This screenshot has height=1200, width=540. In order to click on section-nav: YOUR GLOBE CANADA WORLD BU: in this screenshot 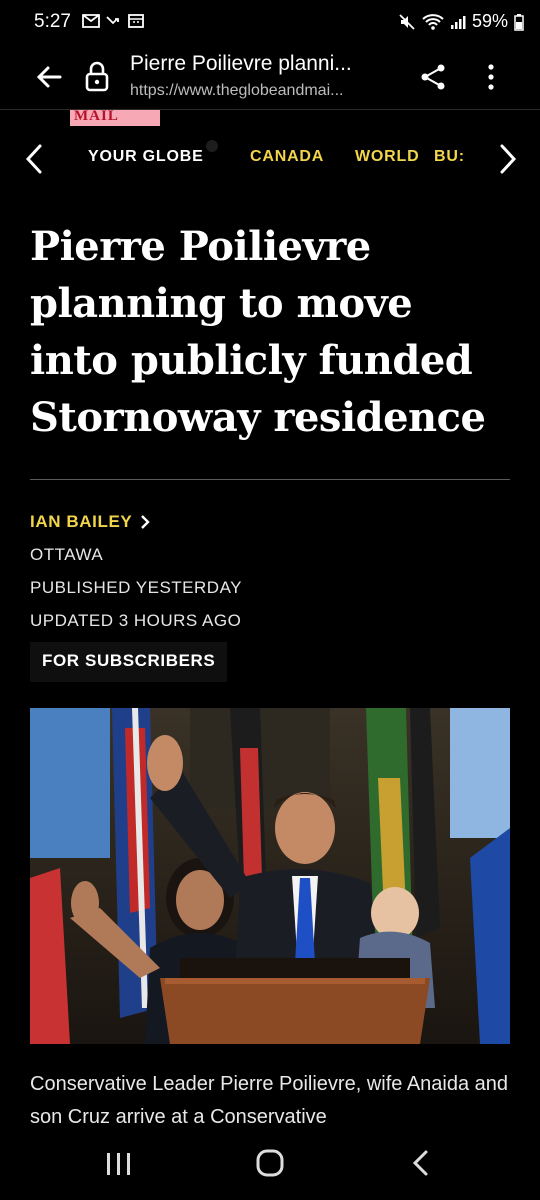, I will do `click(270, 159)`.